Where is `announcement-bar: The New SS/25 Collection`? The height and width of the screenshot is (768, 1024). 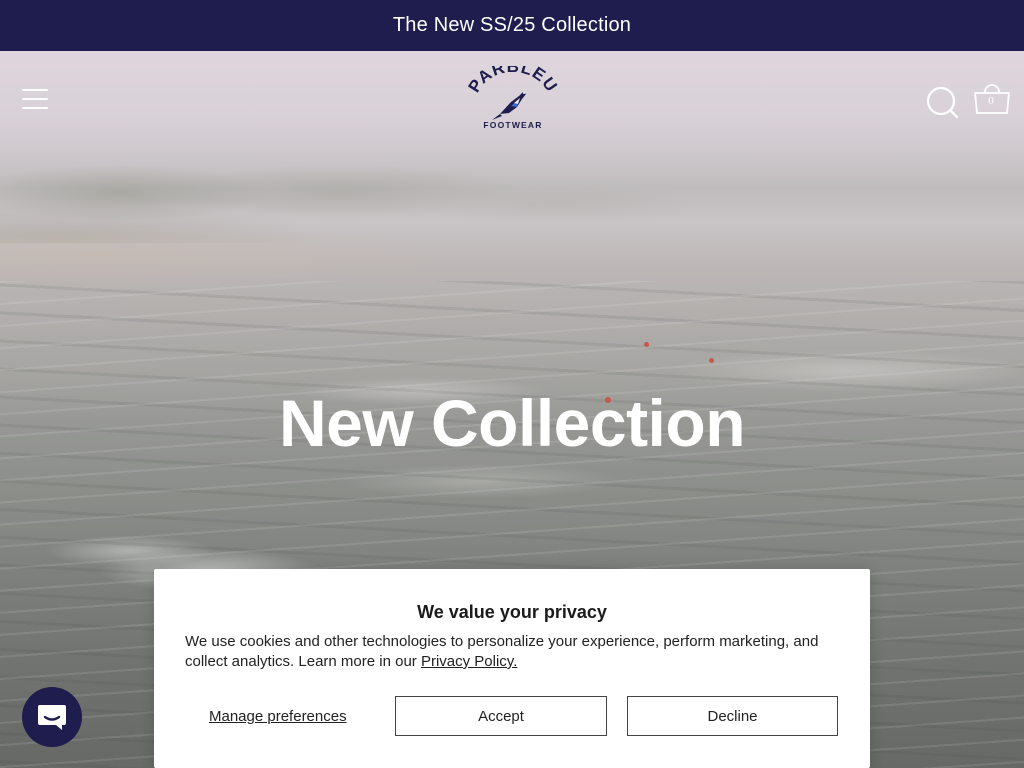
announcement-bar: The New SS/25 Collection is located at coordinates (512, 25).